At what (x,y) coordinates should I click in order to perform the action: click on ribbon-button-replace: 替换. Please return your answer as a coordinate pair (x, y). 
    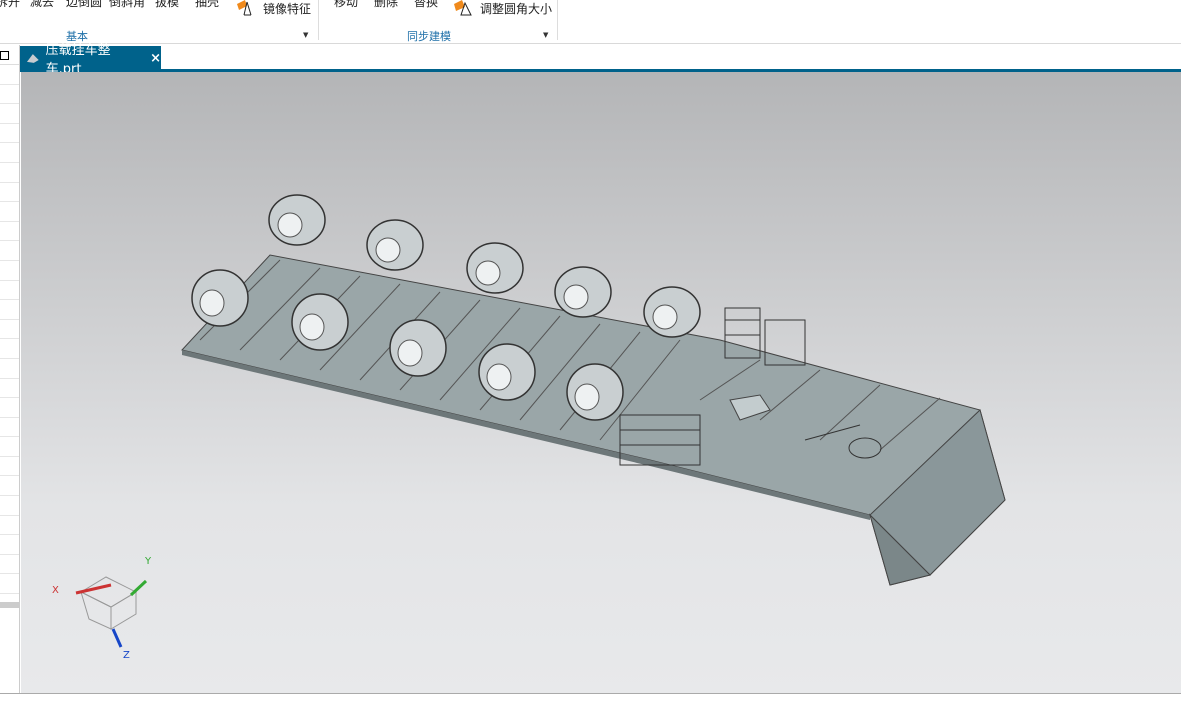
    Looking at the image, I should click on (426, 5).